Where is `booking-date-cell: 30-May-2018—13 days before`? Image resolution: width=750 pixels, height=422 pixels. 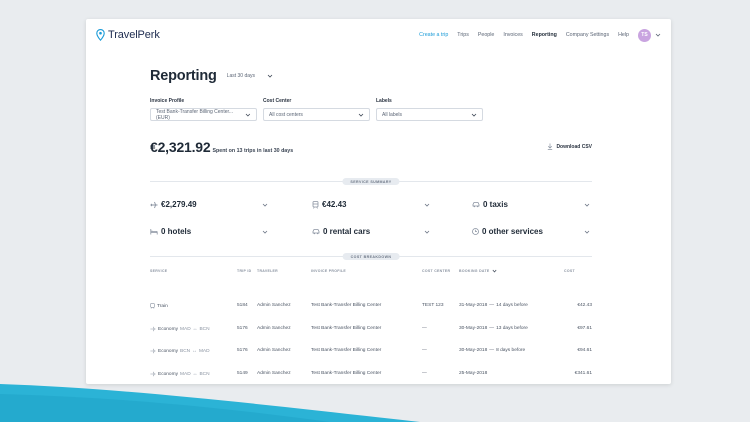
booking-date-cell: 30-May-2018—13 days before is located at coordinates (493, 328).